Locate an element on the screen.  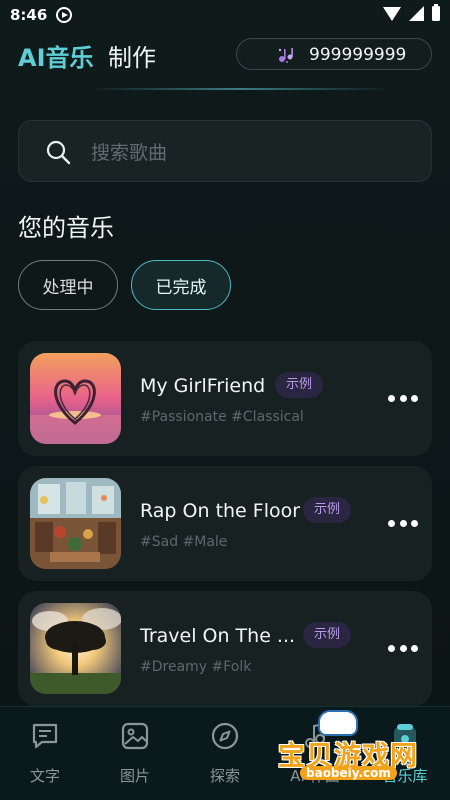
credits-value: 999999999 is located at coordinates (358, 55).